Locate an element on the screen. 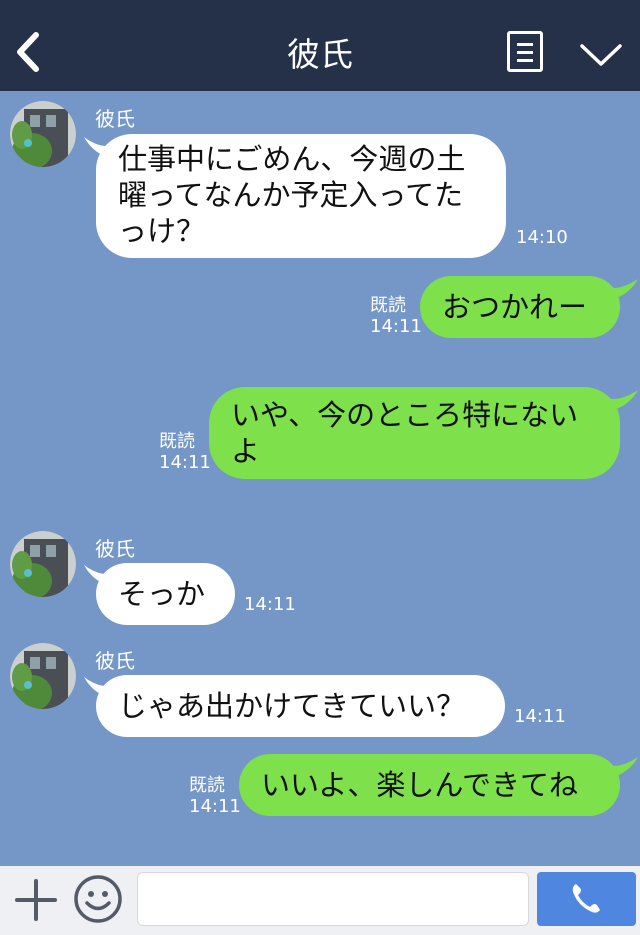  emoji-button is located at coordinates (98, 899).